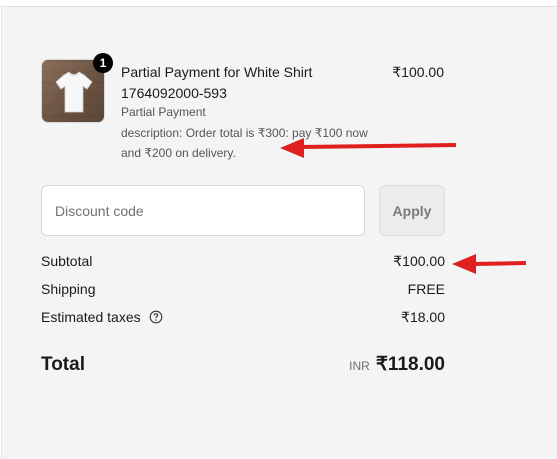 Image resolution: width=557 pixels, height=459 pixels. What do you see at coordinates (368, 148) in the screenshot?
I see `red-arrow-annotation-description` at bounding box center [368, 148].